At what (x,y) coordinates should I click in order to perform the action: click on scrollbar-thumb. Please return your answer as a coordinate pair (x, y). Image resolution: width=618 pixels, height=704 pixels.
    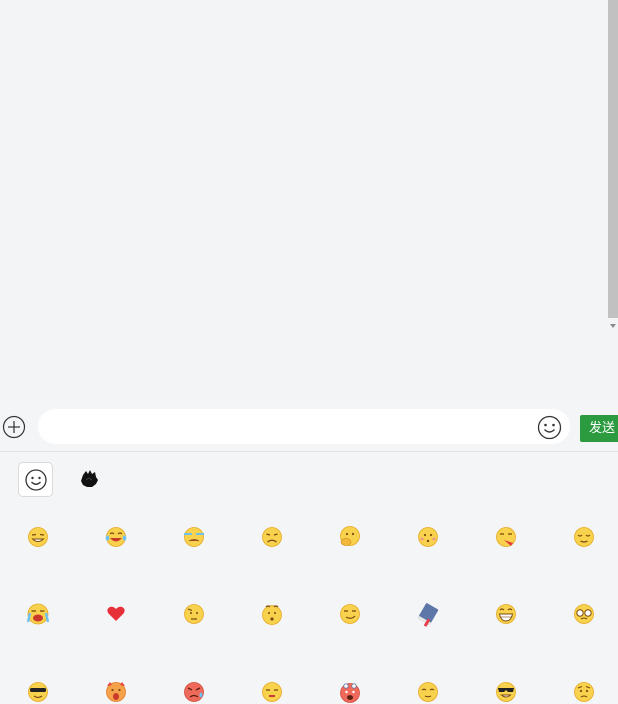
    Looking at the image, I should click on (613, 159).